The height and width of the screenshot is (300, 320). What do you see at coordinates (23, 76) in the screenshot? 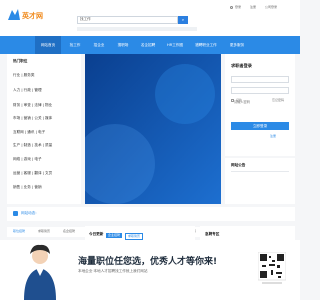
I see `category-row: 行业 | 服务类` at bounding box center [23, 76].